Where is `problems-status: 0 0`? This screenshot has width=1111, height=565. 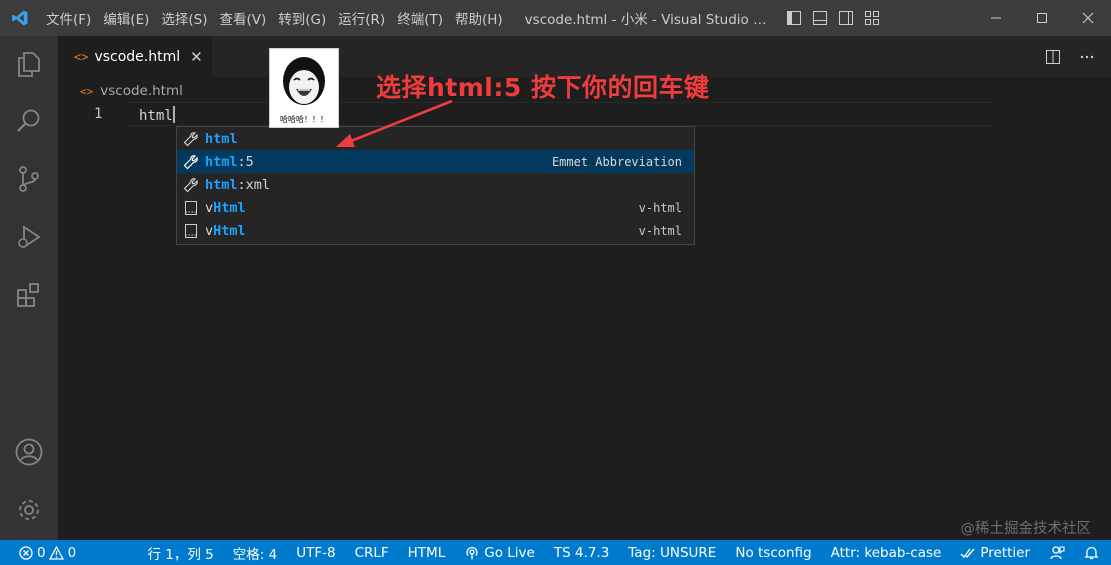
problems-status: 0 0 is located at coordinates (47, 552).